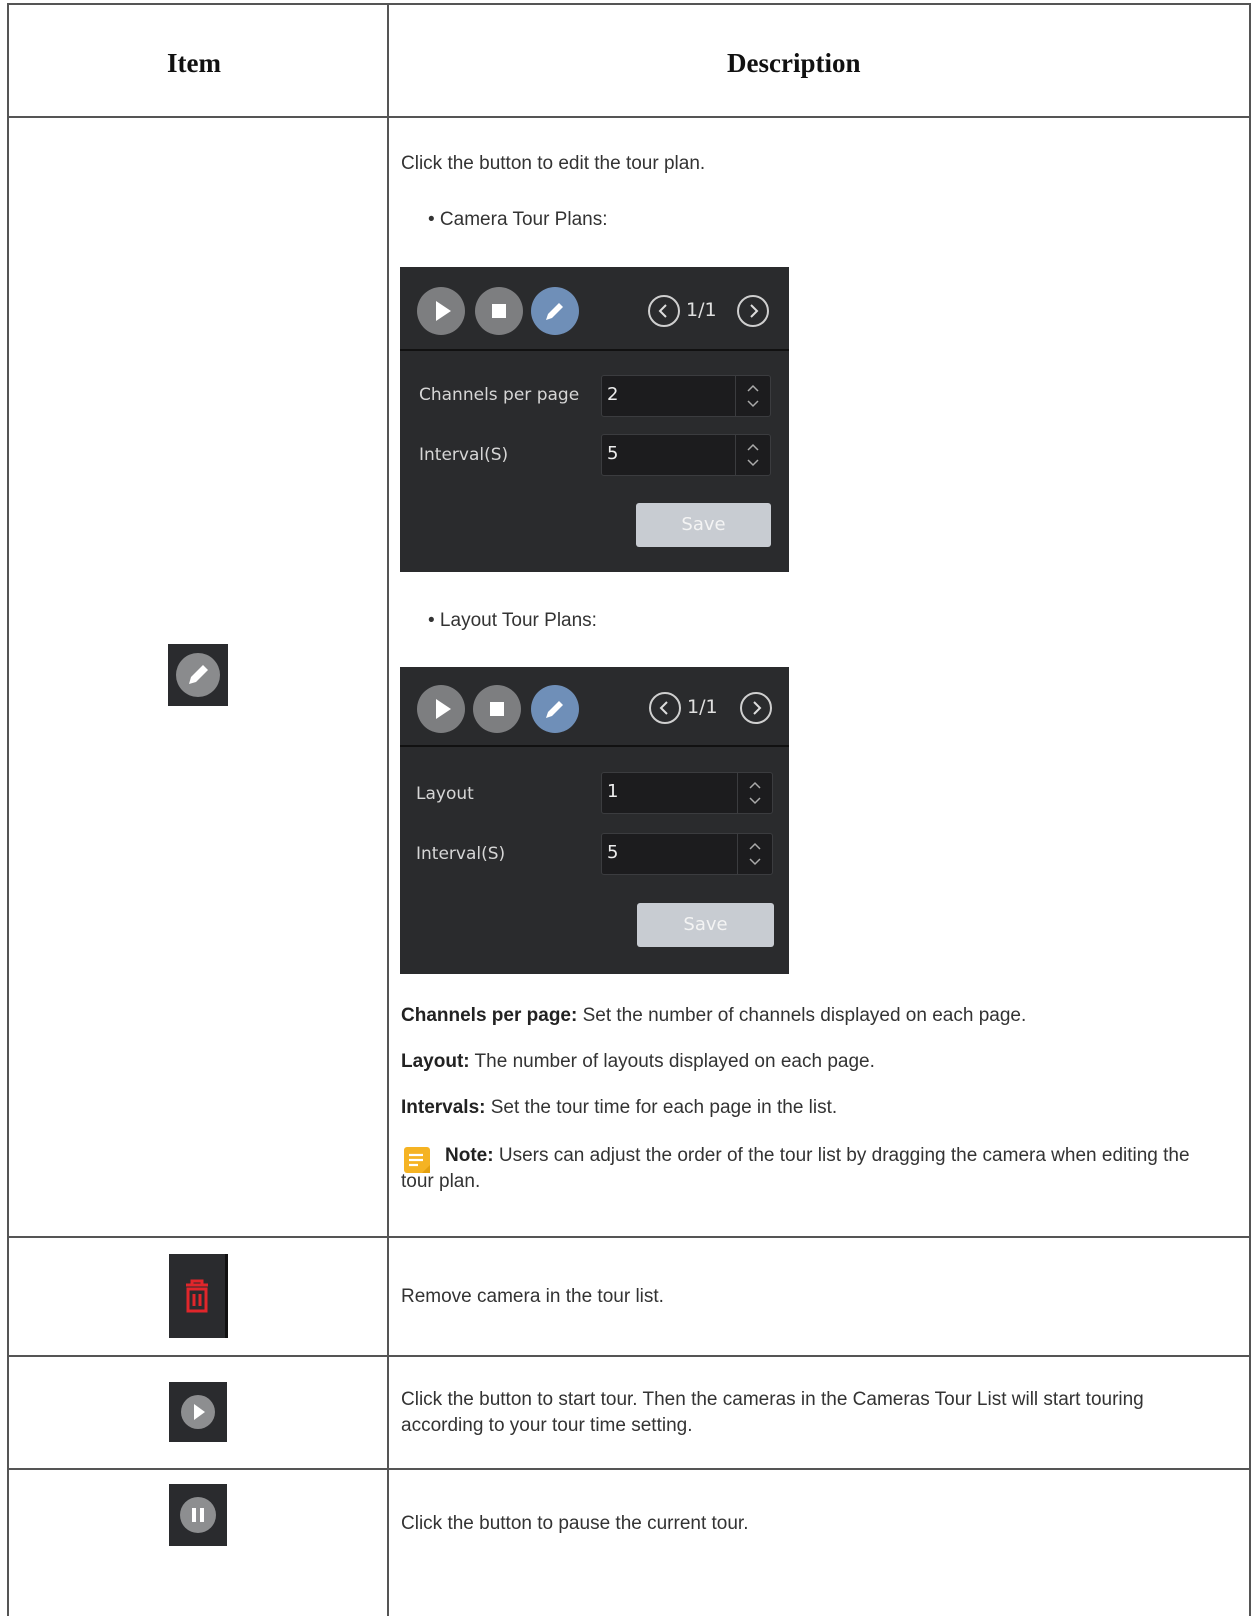 Image resolution: width=1251 pixels, height=1616 pixels. I want to click on header-divider, so click(629, 117).